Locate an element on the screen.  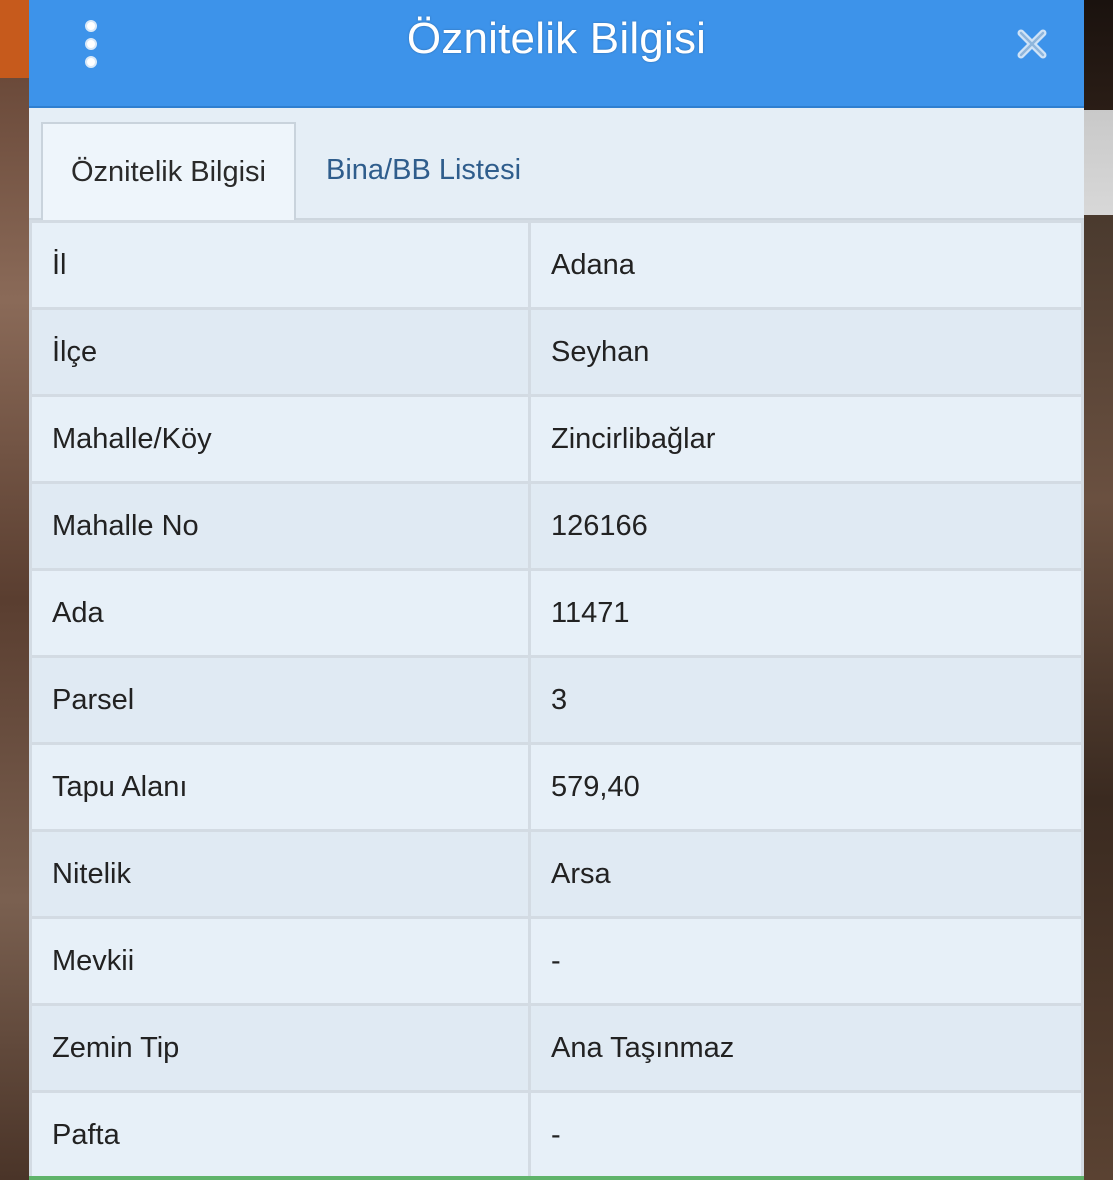
attribute-key: Mahalle No is located at coordinates (280, 526).